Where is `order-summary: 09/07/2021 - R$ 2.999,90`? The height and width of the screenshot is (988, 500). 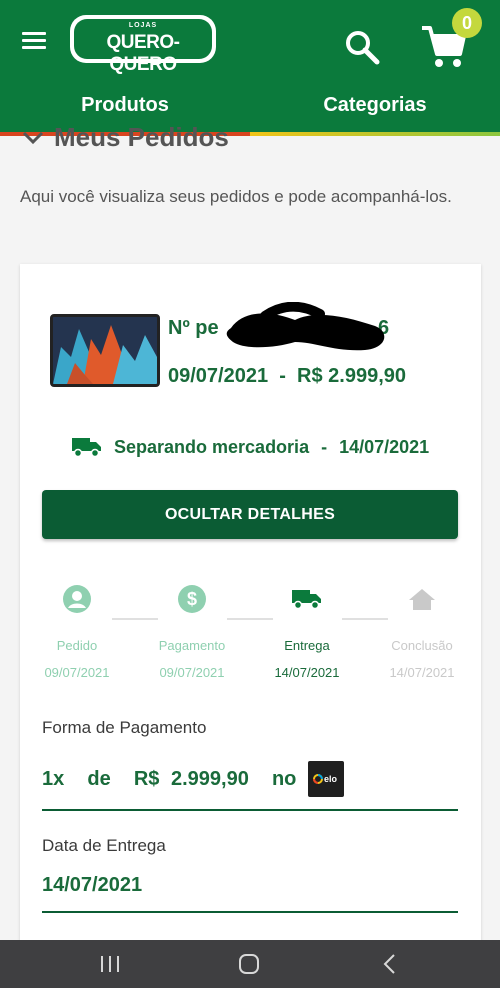
order-summary: 09/07/2021 - R$ 2.999,90 is located at coordinates (287, 376).